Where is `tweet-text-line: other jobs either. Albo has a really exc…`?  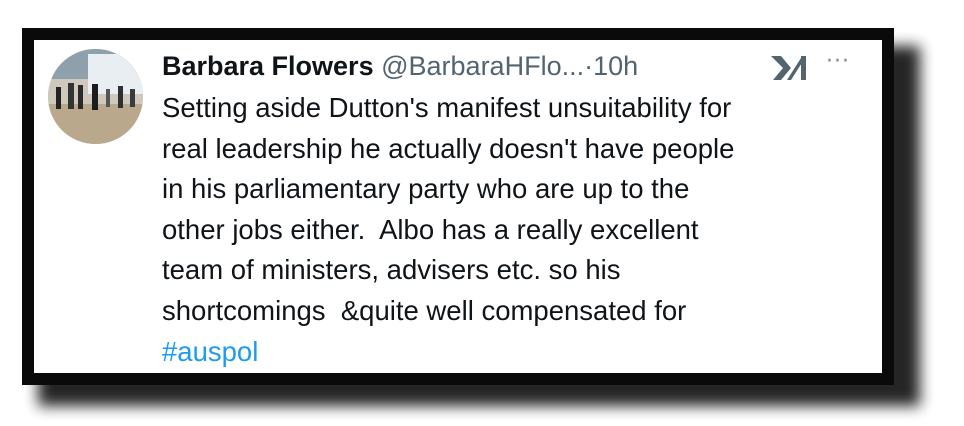 tweet-text-line: other jobs either. Albo has a really exc… is located at coordinates (430, 229).